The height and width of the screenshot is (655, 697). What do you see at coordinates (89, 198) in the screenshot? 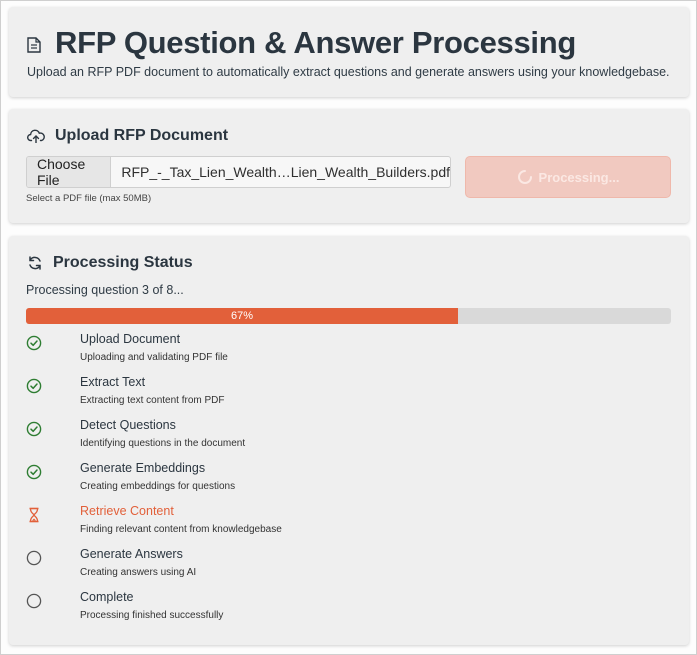
I see `file-help-text: Select a PDF file (max 50MB)` at bounding box center [89, 198].